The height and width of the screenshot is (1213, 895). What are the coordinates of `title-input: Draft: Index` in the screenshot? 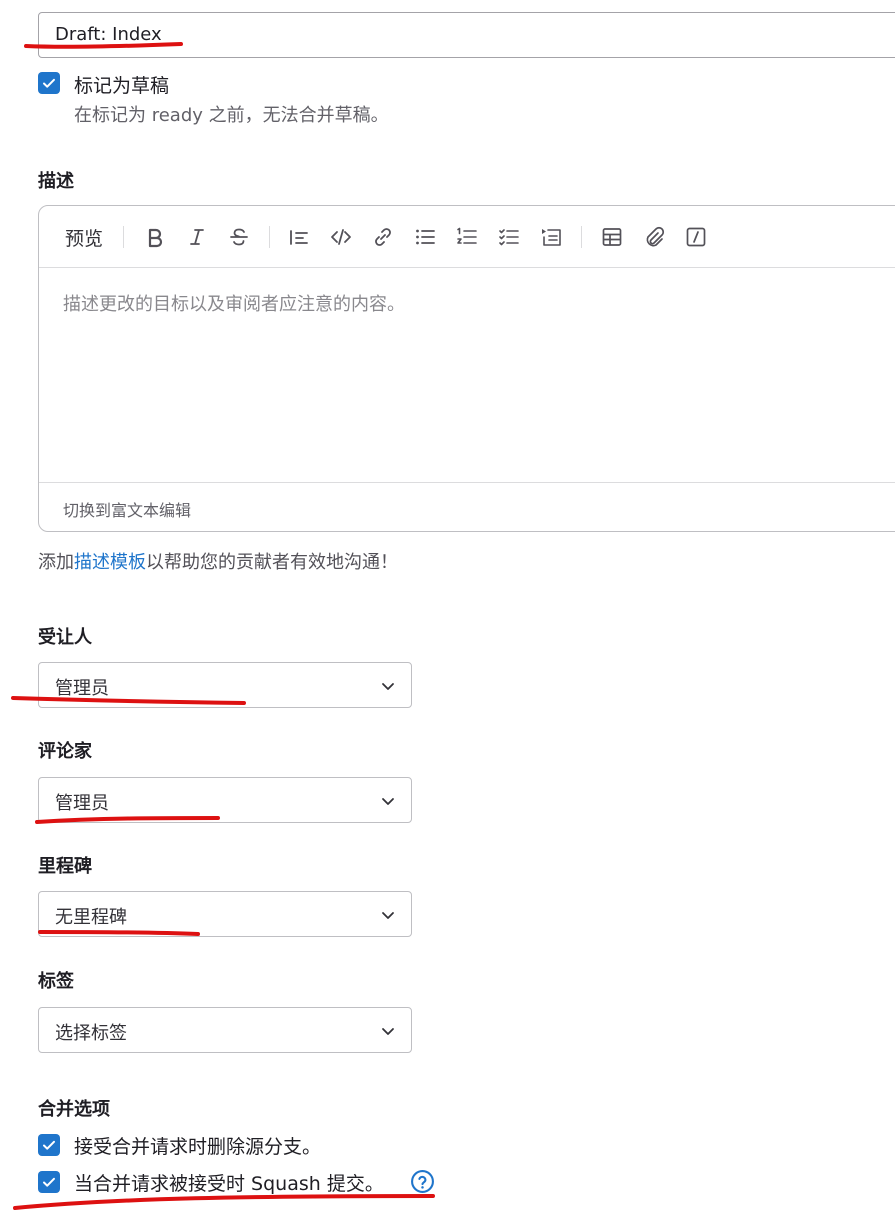 It's located at (466, 35).